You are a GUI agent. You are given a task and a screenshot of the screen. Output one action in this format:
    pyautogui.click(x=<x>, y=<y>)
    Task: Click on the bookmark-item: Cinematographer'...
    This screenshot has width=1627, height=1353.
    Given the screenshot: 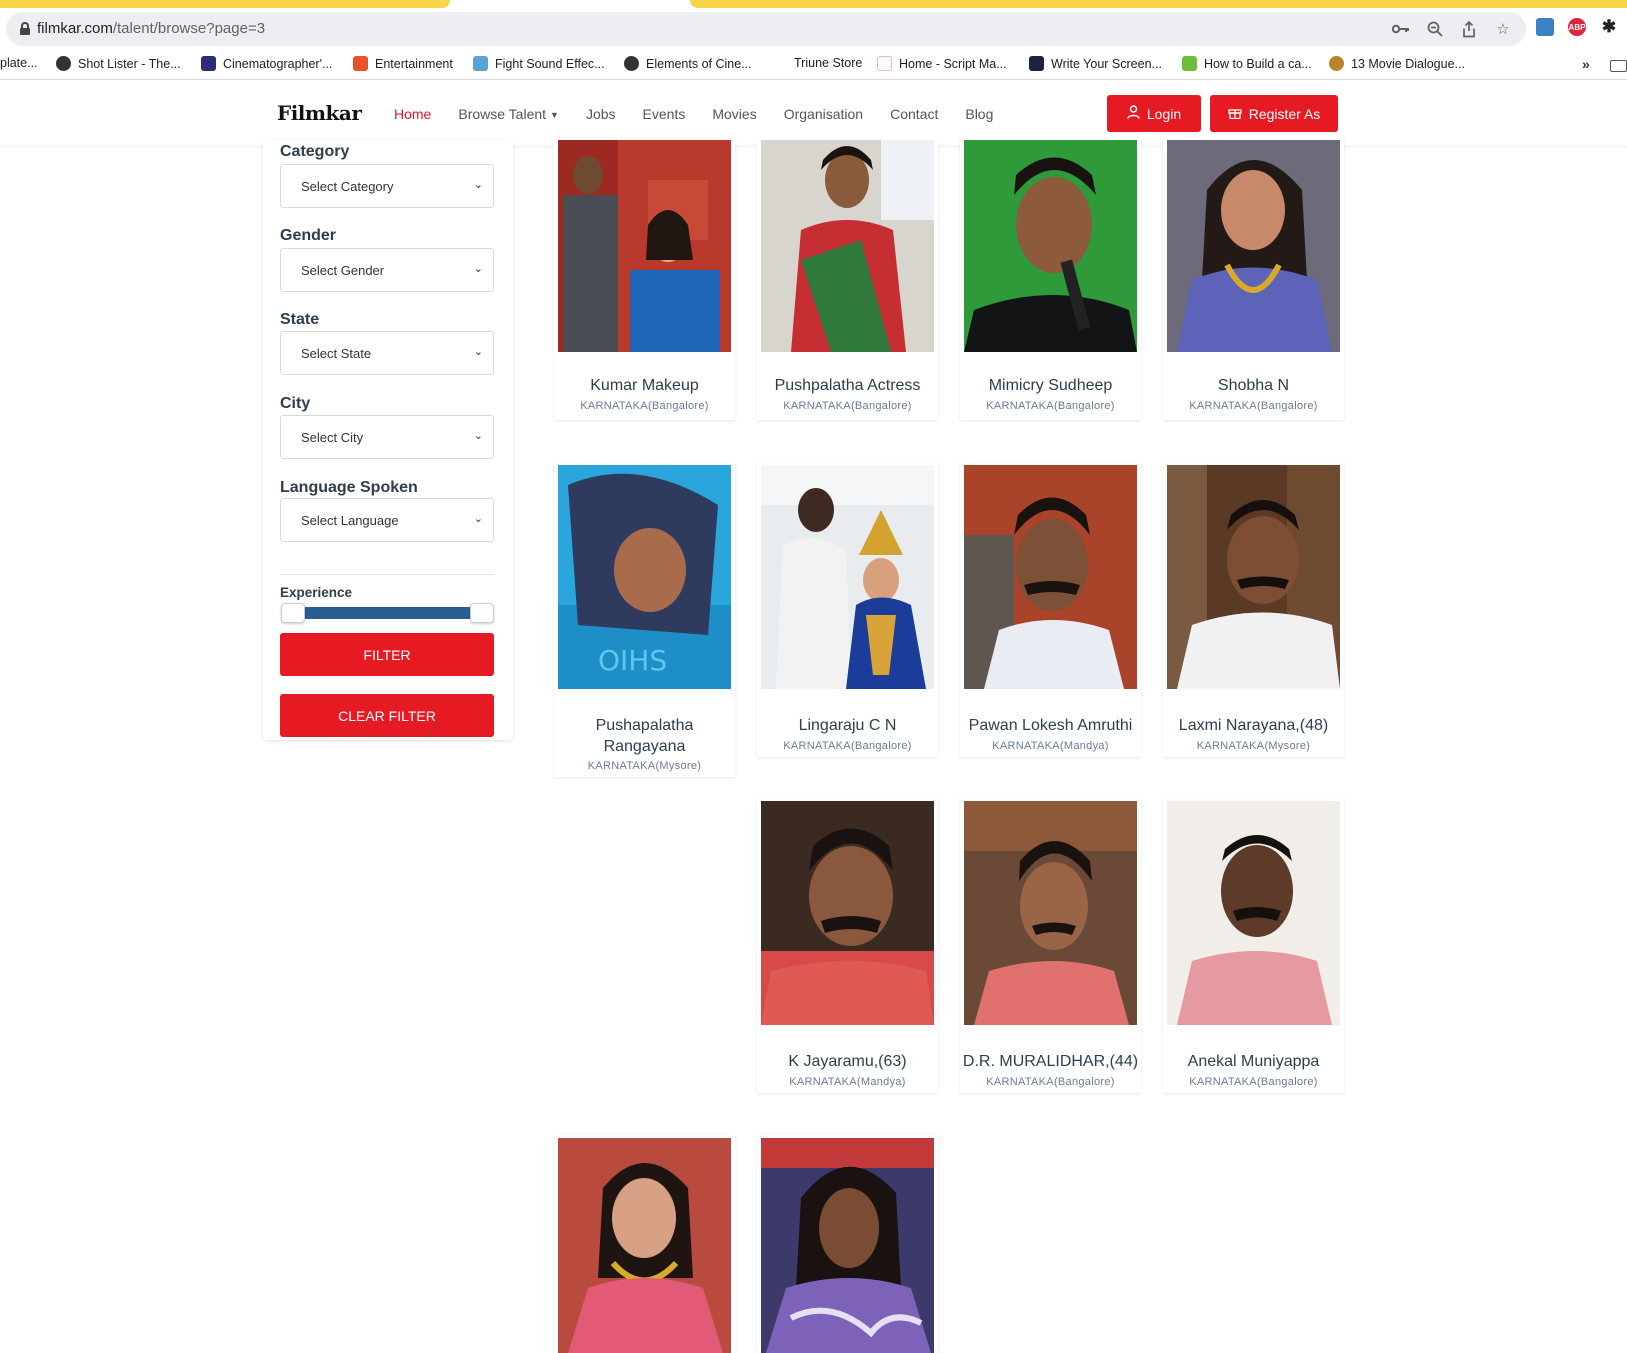 What is the action you would take?
    pyautogui.click(x=266, y=63)
    